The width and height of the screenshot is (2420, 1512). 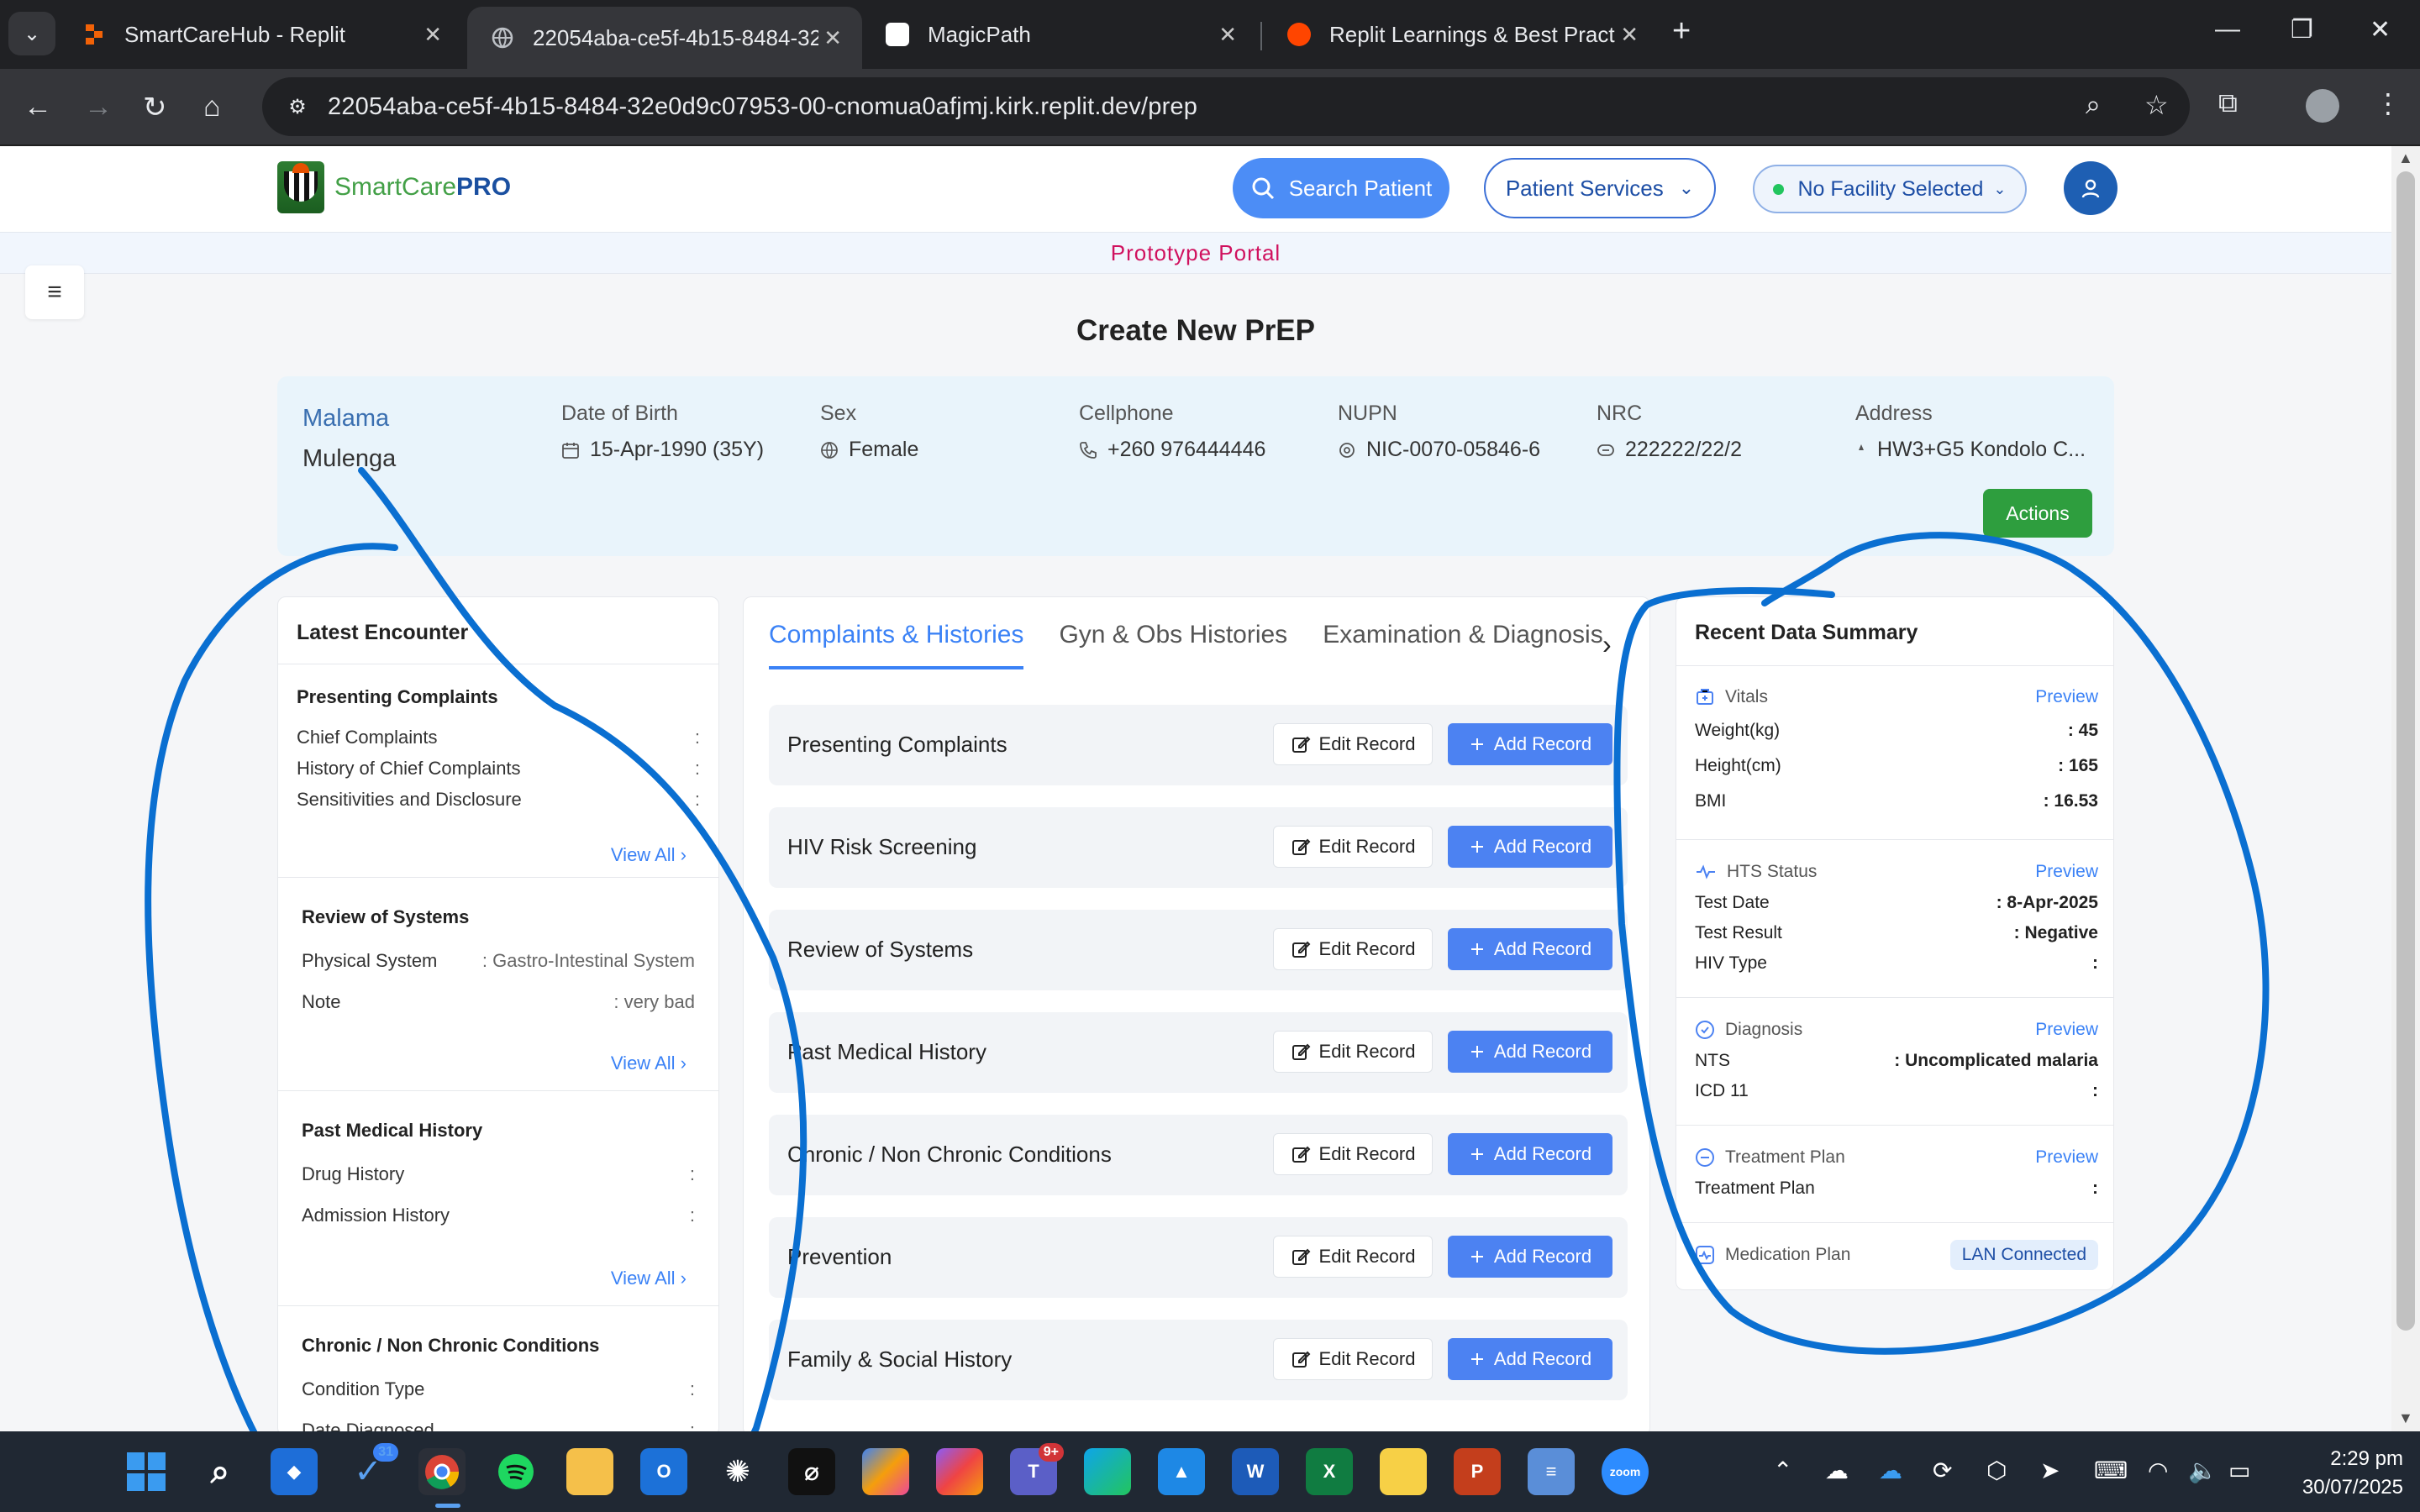 What do you see at coordinates (1463, 645) in the screenshot?
I see `tab-examination-diagnosis: Examination & Diagnosis` at bounding box center [1463, 645].